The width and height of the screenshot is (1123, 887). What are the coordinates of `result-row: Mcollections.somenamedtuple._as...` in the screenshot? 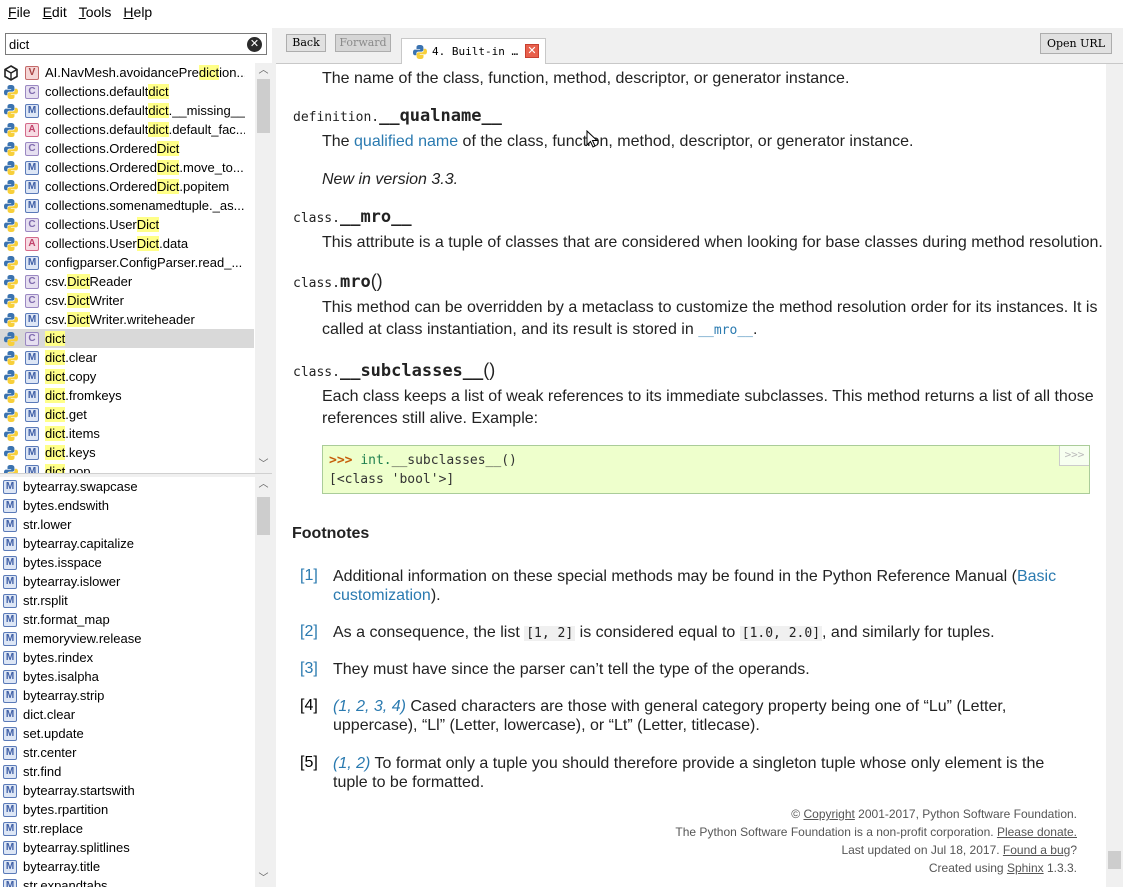 It's located at (127, 205).